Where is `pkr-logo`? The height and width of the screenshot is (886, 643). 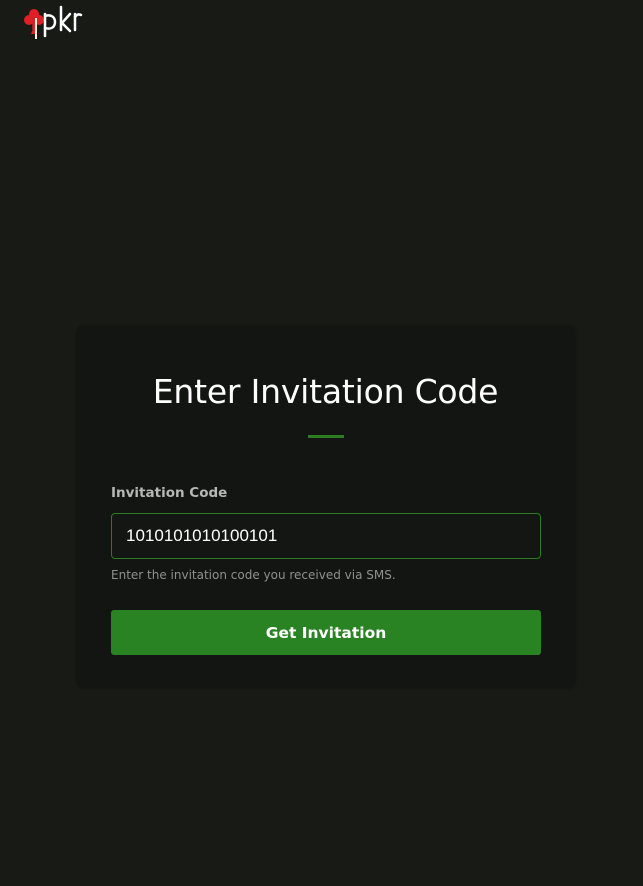 pkr-logo is located at coordinates (53, 22).